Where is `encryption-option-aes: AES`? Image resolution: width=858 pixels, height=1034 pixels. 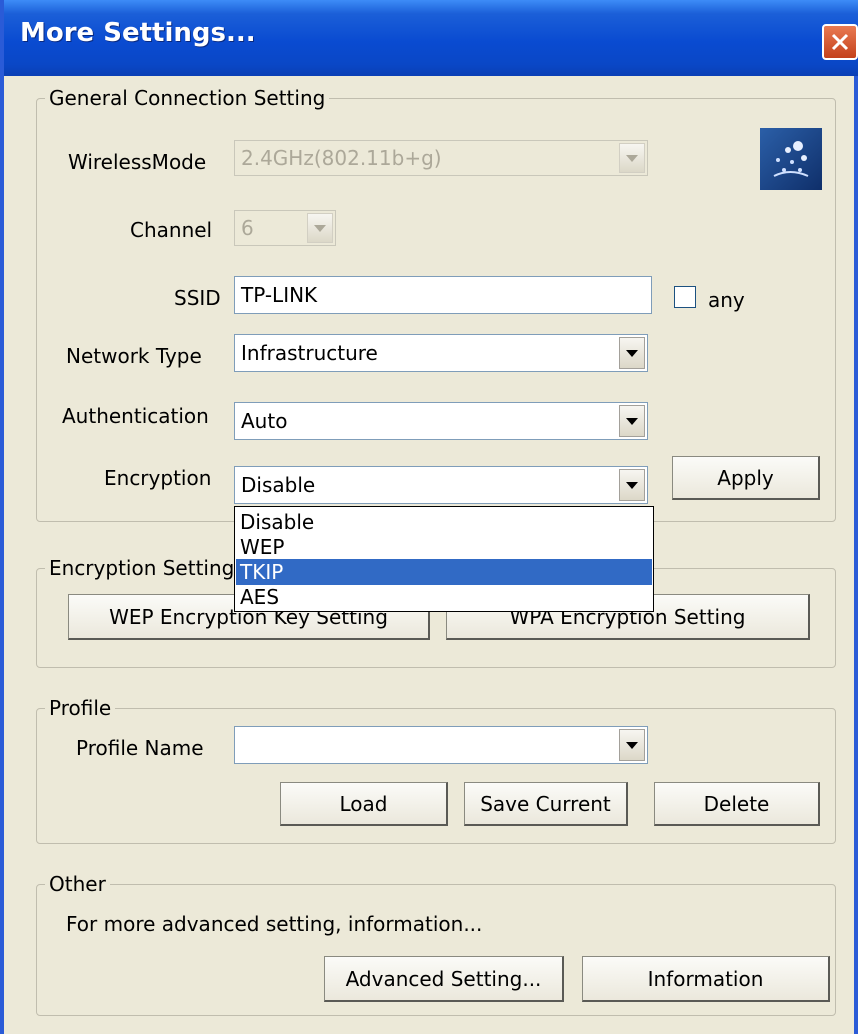 encryption-option-aes: AES is located at coordinates (444, 597).